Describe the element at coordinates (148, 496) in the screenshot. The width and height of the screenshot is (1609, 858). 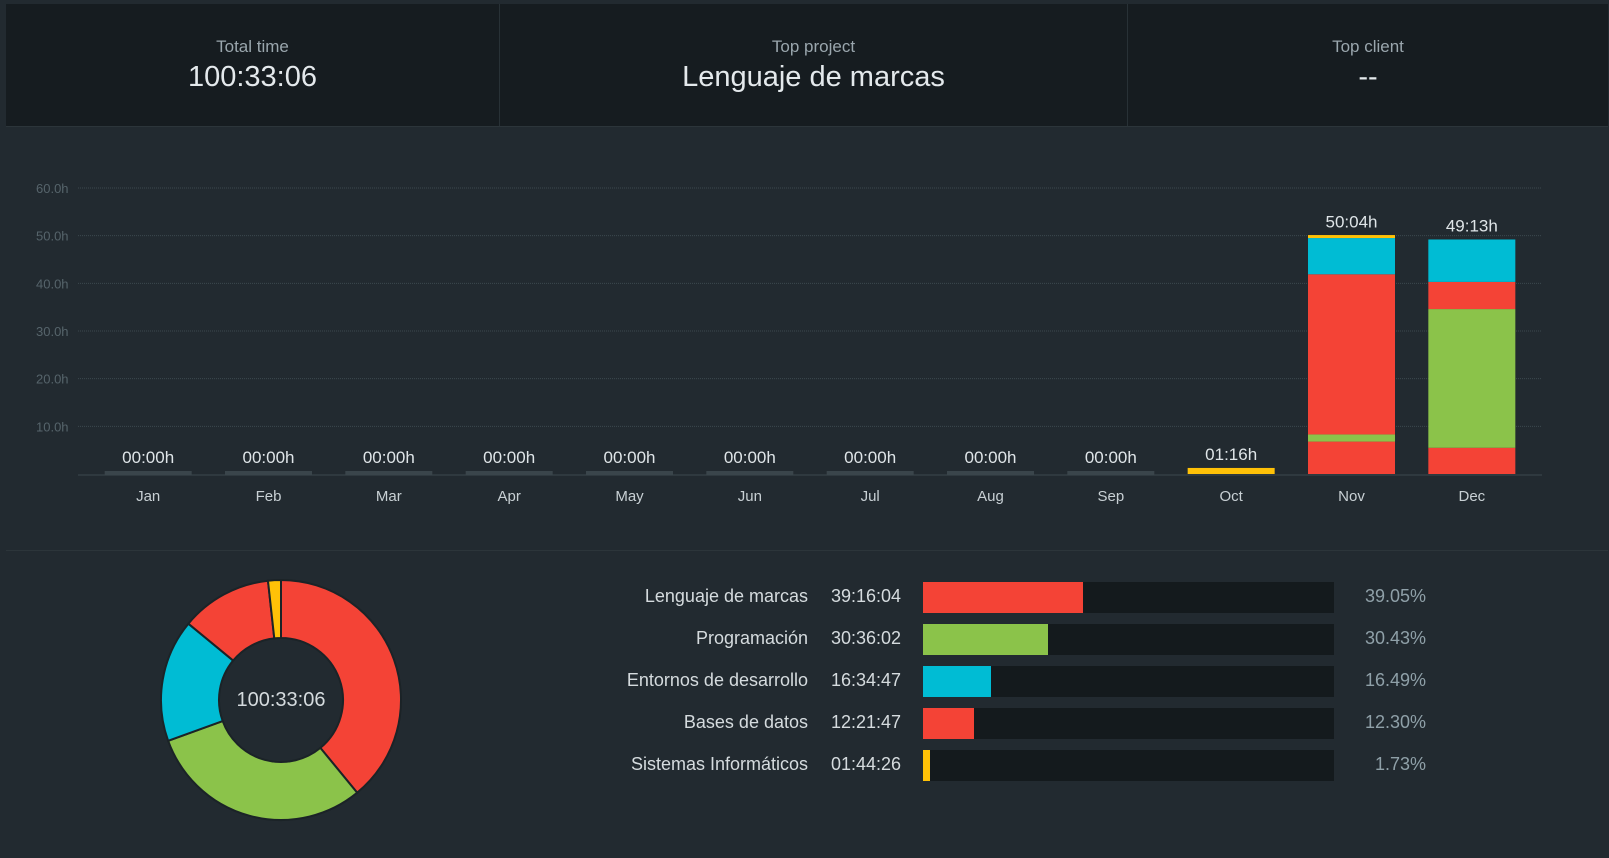
I see `x-tick-label: Jan` at that location.